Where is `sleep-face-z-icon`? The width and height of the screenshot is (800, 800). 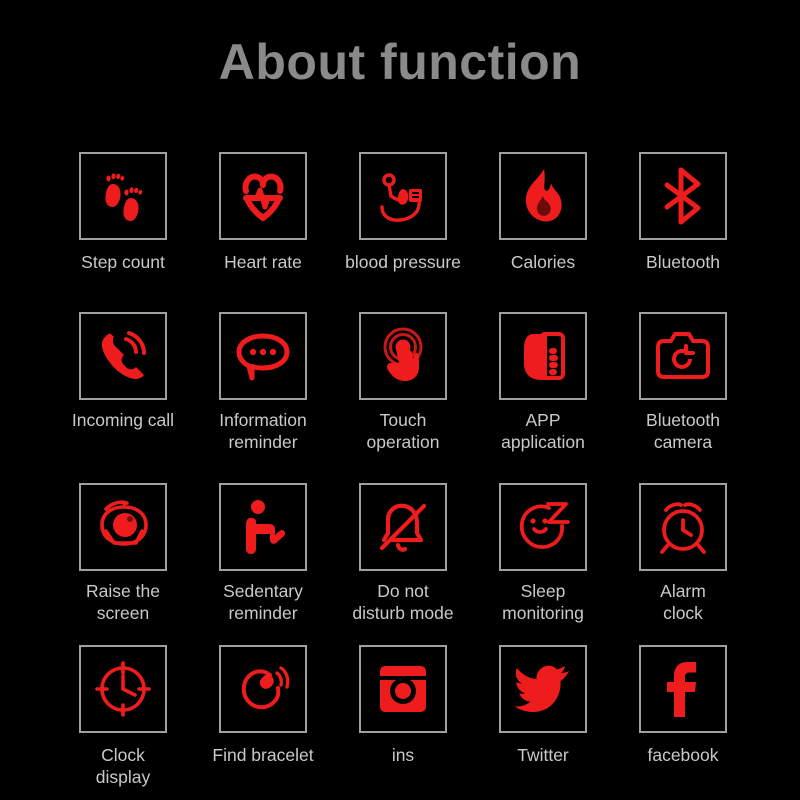 sleep-face-z-icon is located at coordinates (543, 527).